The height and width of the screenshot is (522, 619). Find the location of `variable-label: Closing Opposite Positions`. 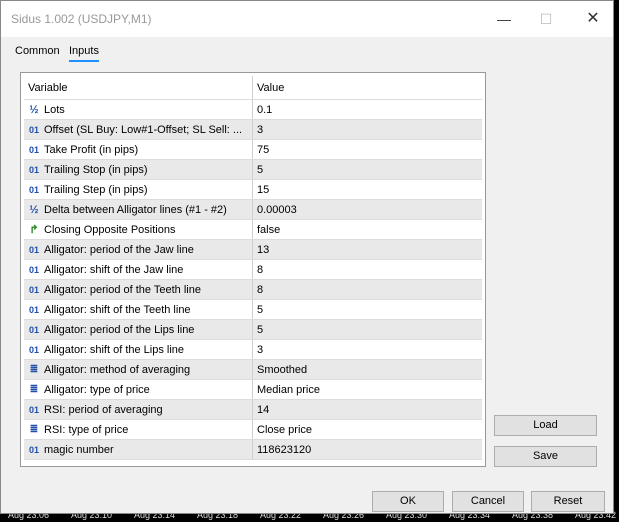

variable-label: Closing Opposite Positions is located at coordinates (110, 230).